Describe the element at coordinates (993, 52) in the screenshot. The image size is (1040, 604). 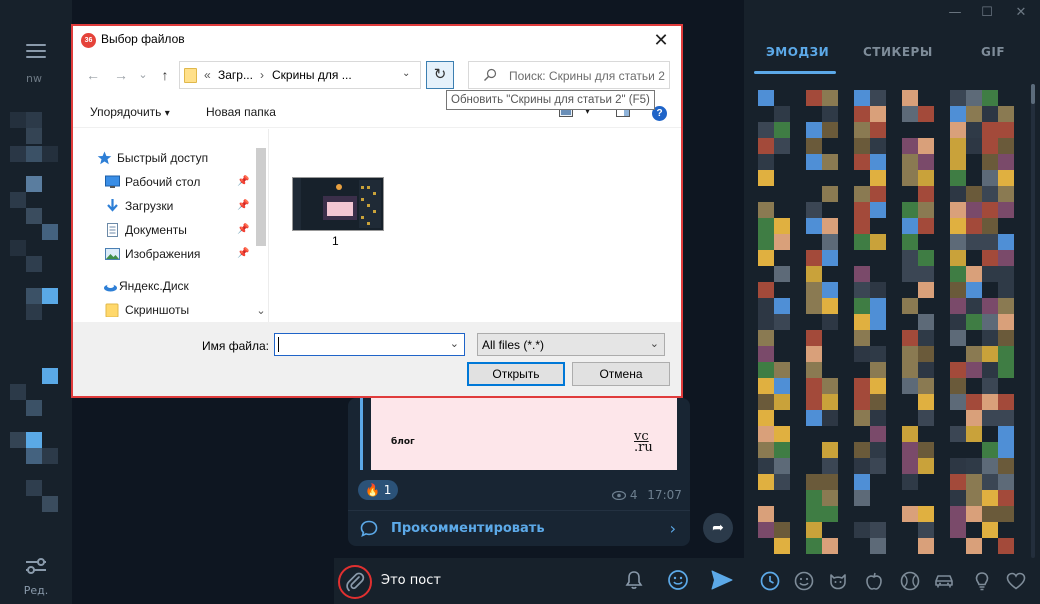
I see `tab-gif: GIF` at that location.